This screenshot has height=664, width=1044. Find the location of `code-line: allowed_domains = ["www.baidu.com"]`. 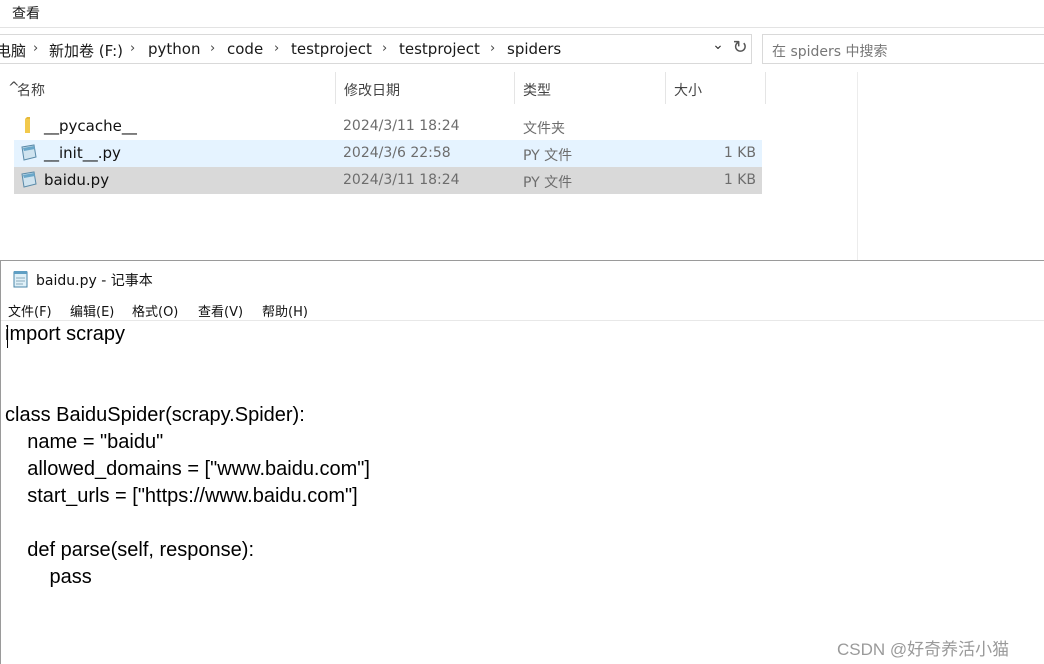

code-line: allowed_domains = ["www.baidu.com"] is located at coordinates (187, 469).